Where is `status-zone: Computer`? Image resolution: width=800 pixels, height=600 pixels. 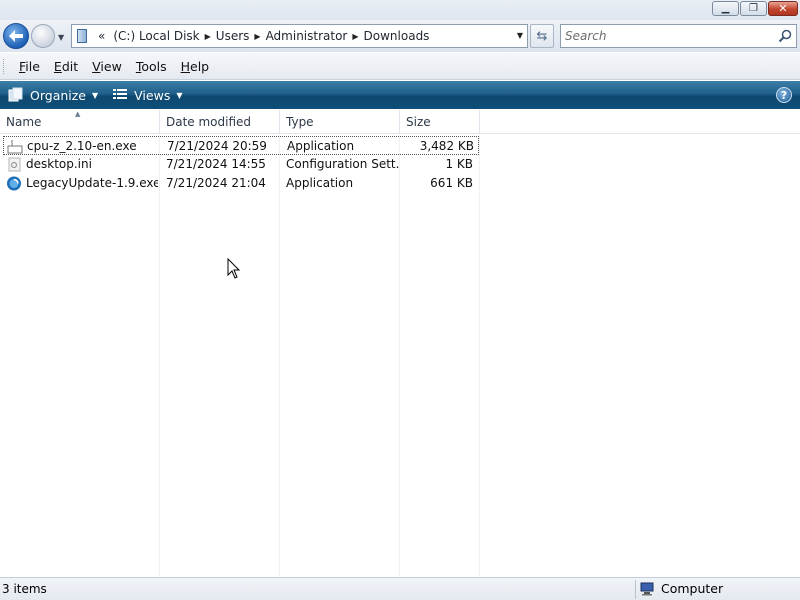 status-zone: Computer is located at coordinates (681, 588).